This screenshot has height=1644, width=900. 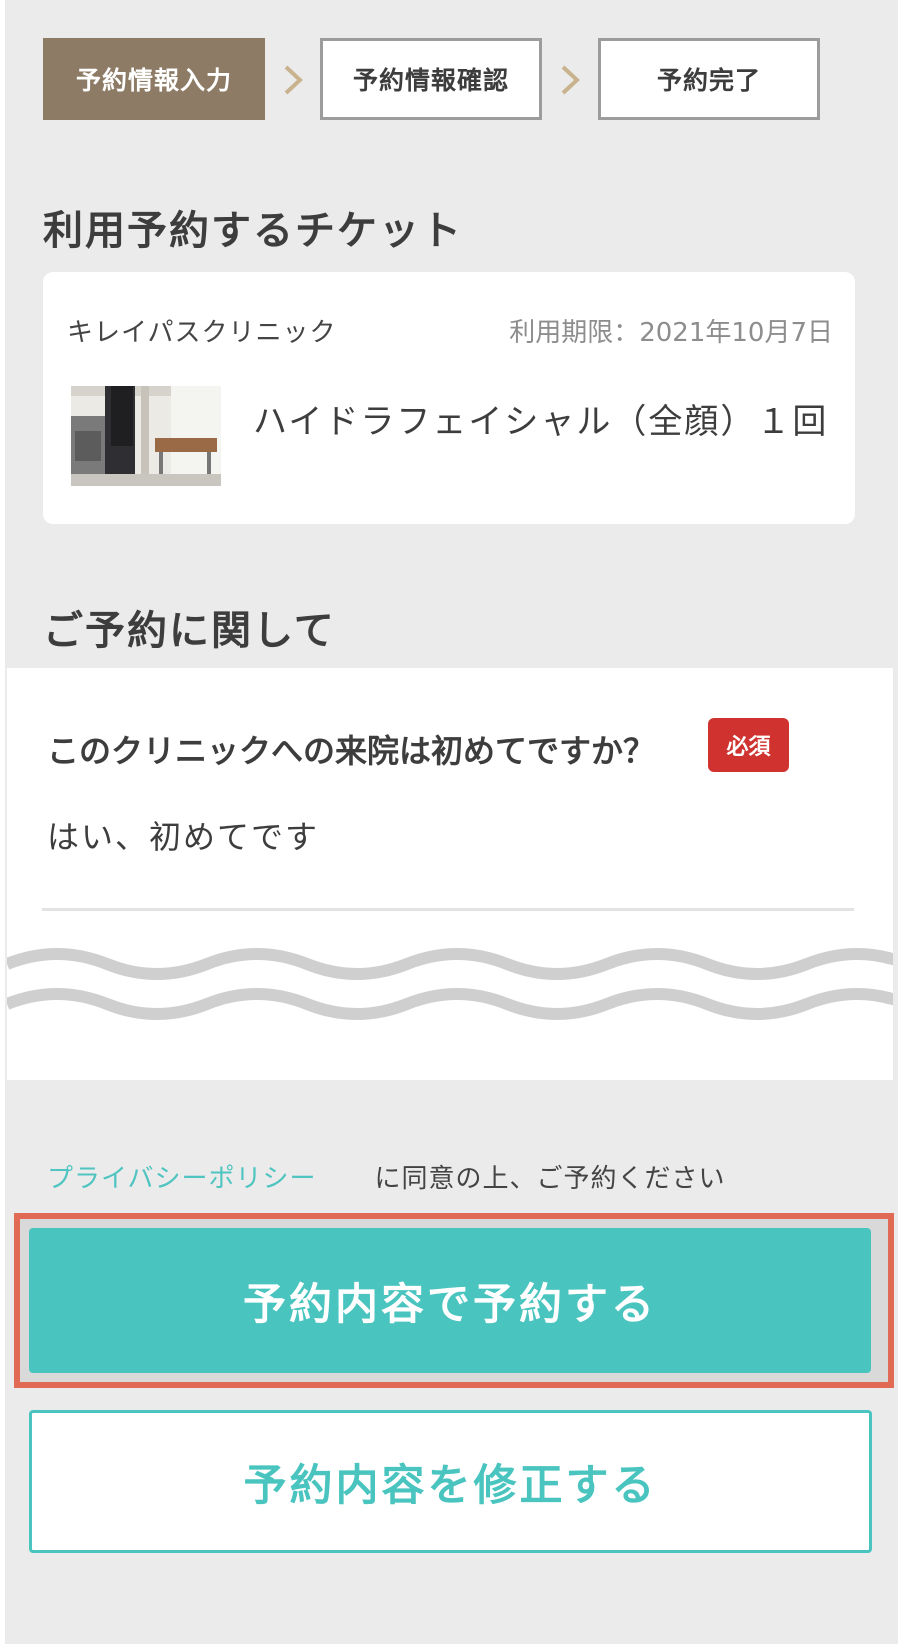 What do you see at coordinates (154, 79) in the screenshot?
I see `step-input: 予約情報入力` at bounding box center [154, 79].